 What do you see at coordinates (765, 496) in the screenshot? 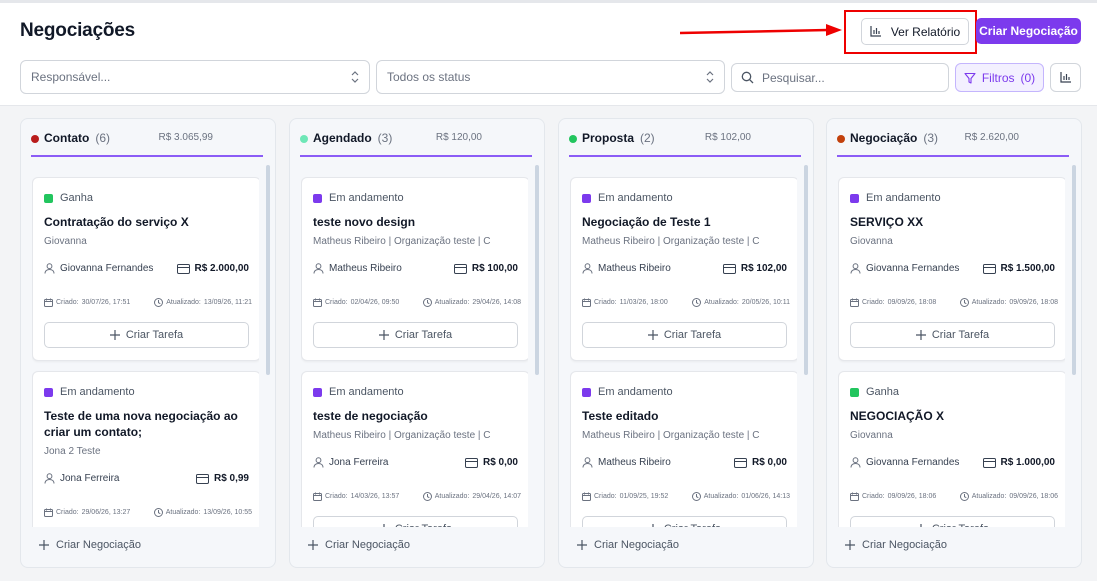
I see `updated-date: 01/06/26, 14:13` at bounding box center [765, 496].